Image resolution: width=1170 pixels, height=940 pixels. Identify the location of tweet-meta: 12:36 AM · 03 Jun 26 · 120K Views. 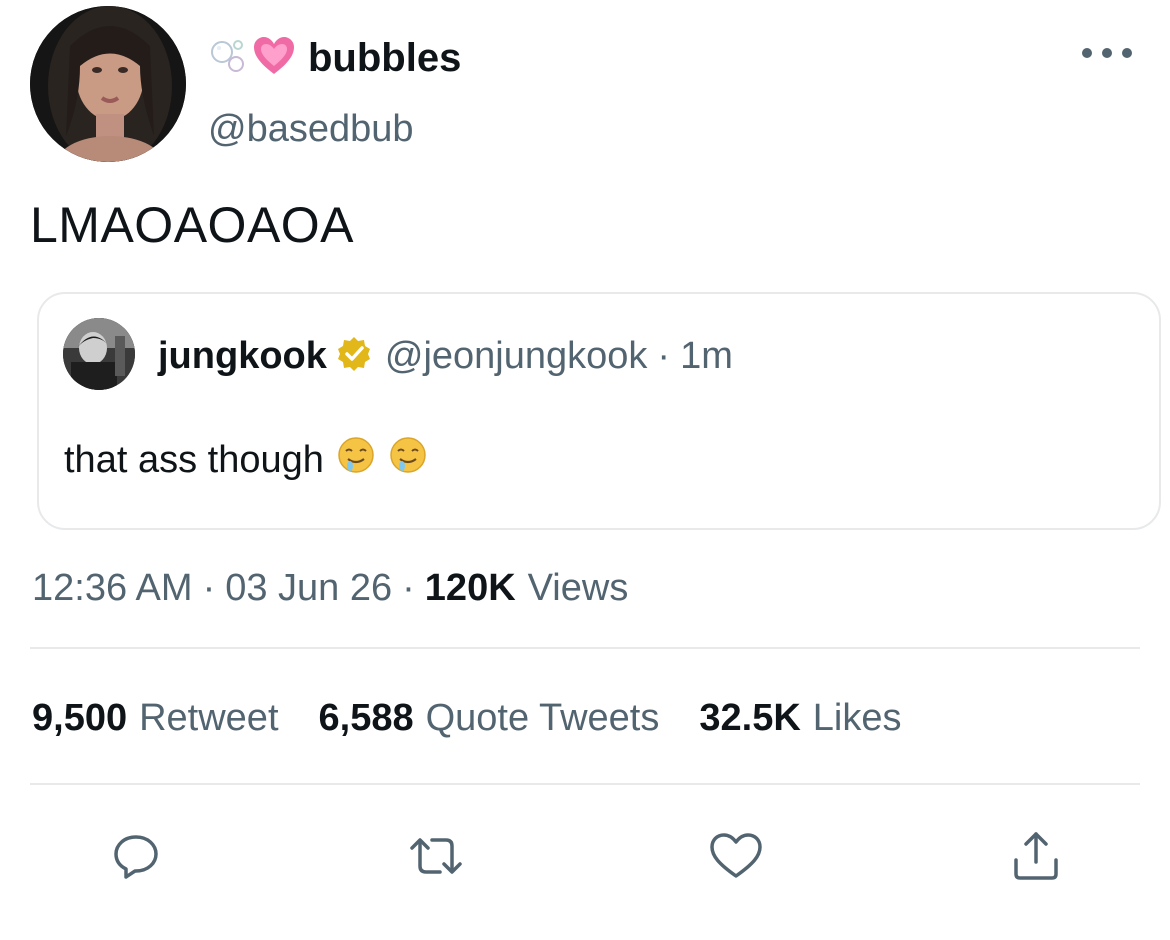
(330, 588).